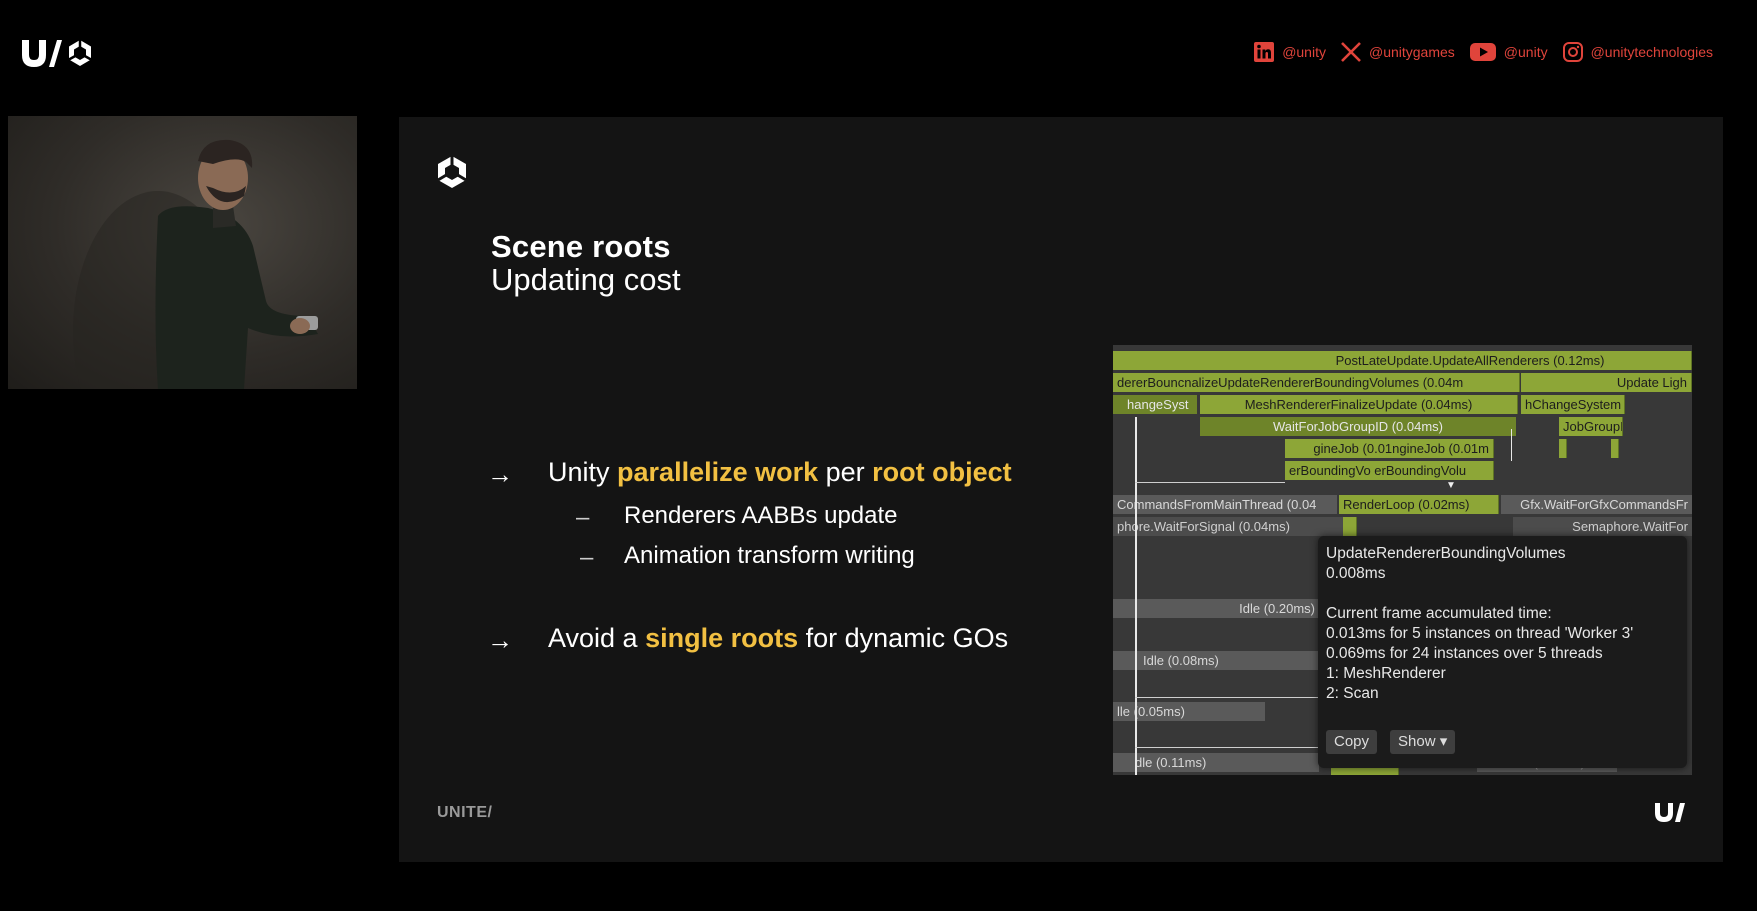 The image size is (1757, 911). Describe the element at coordinates (1591, 426) in the screenshot. I see `profiler-sample-bar: JobGroupID (0` at that location.